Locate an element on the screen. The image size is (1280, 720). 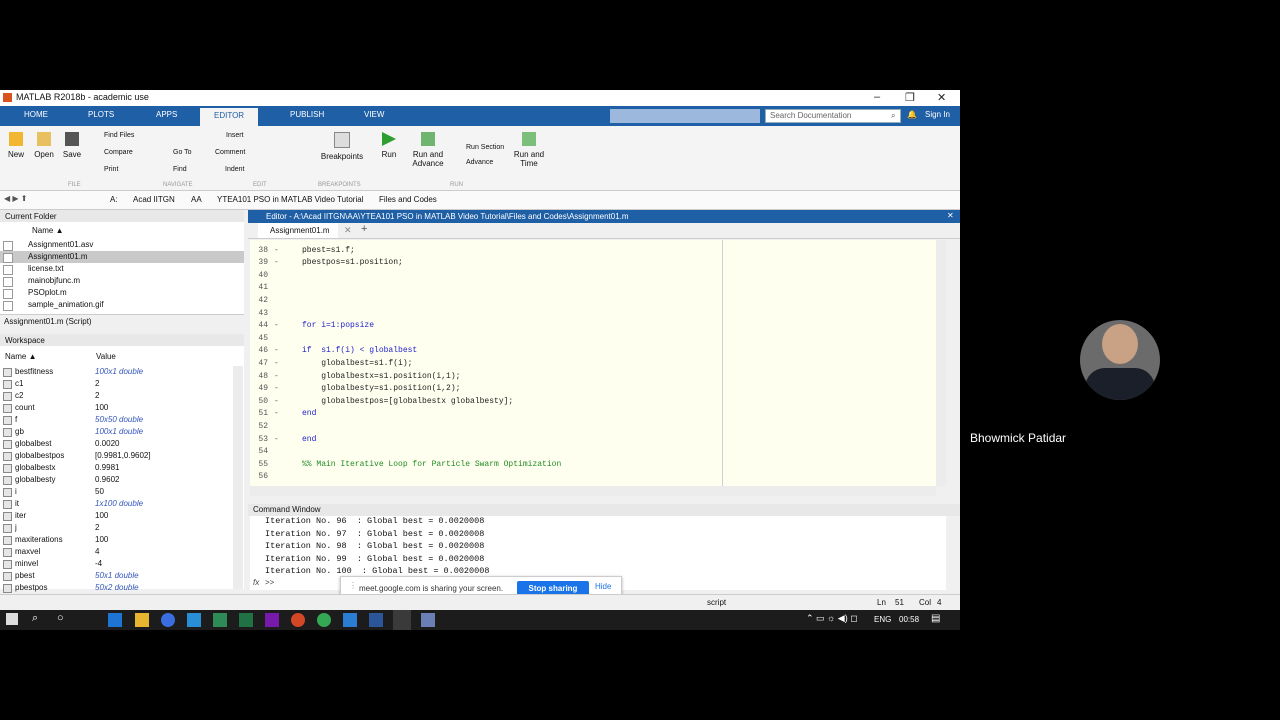
code-line: 53- end is located at coordinates (485, 440).